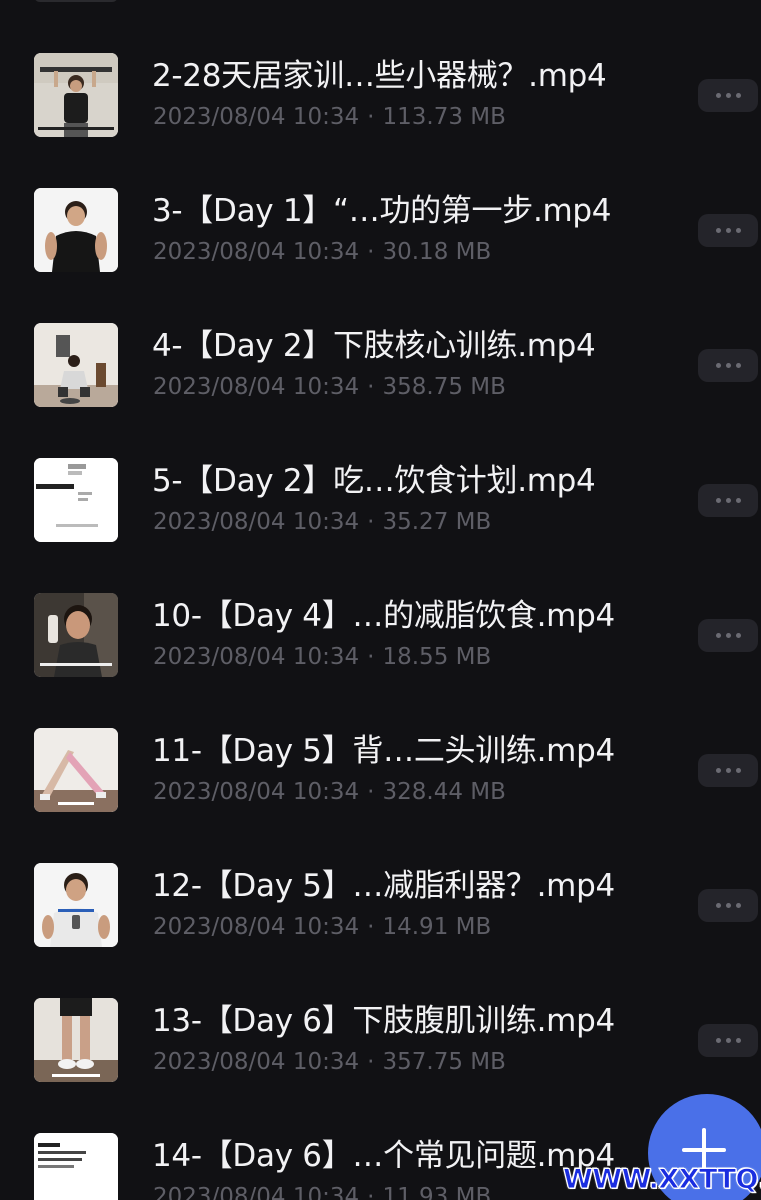 This screenshot has width=761, height=1200. Describe the element at coordinates (383, 1156) in the screenshot. I see `file-name: 14-【Day 6】…个常见问题.mp4` at that location.